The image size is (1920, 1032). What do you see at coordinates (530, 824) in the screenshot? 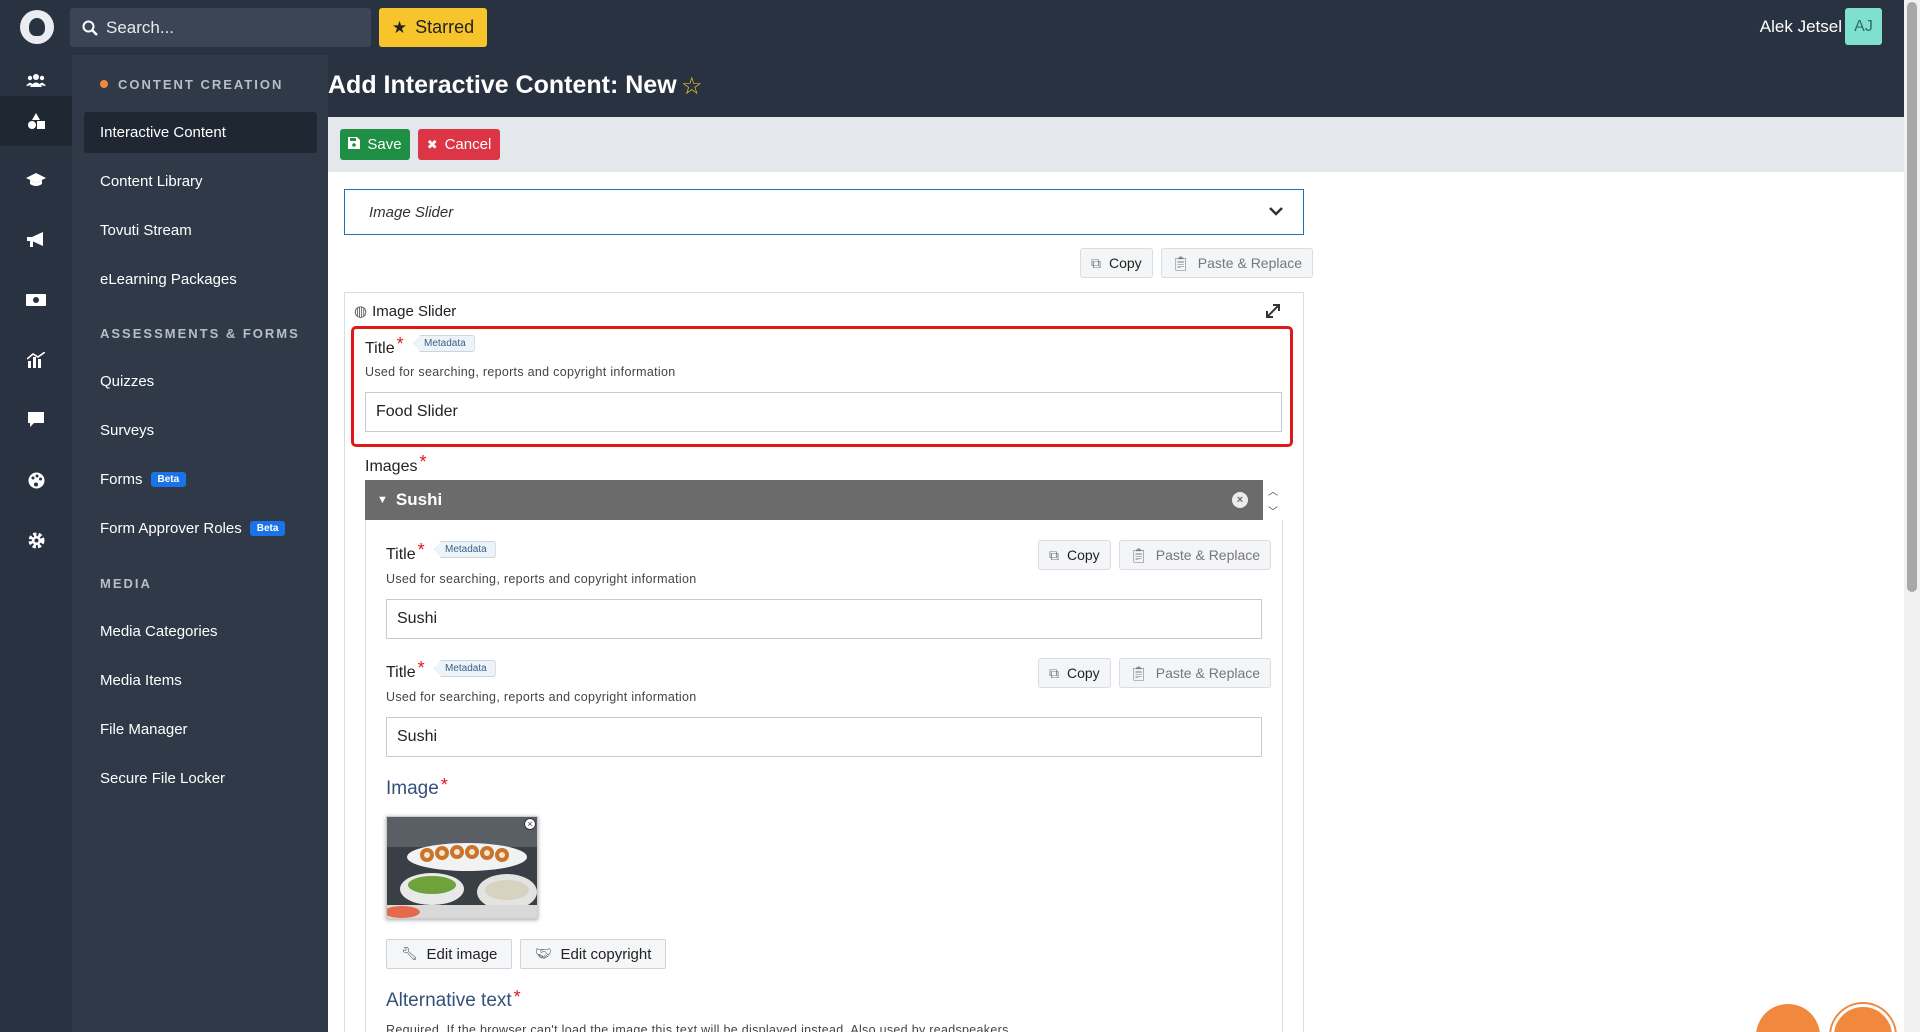
I see `remove-image-icon: ×` at bounding box center [530, 824].